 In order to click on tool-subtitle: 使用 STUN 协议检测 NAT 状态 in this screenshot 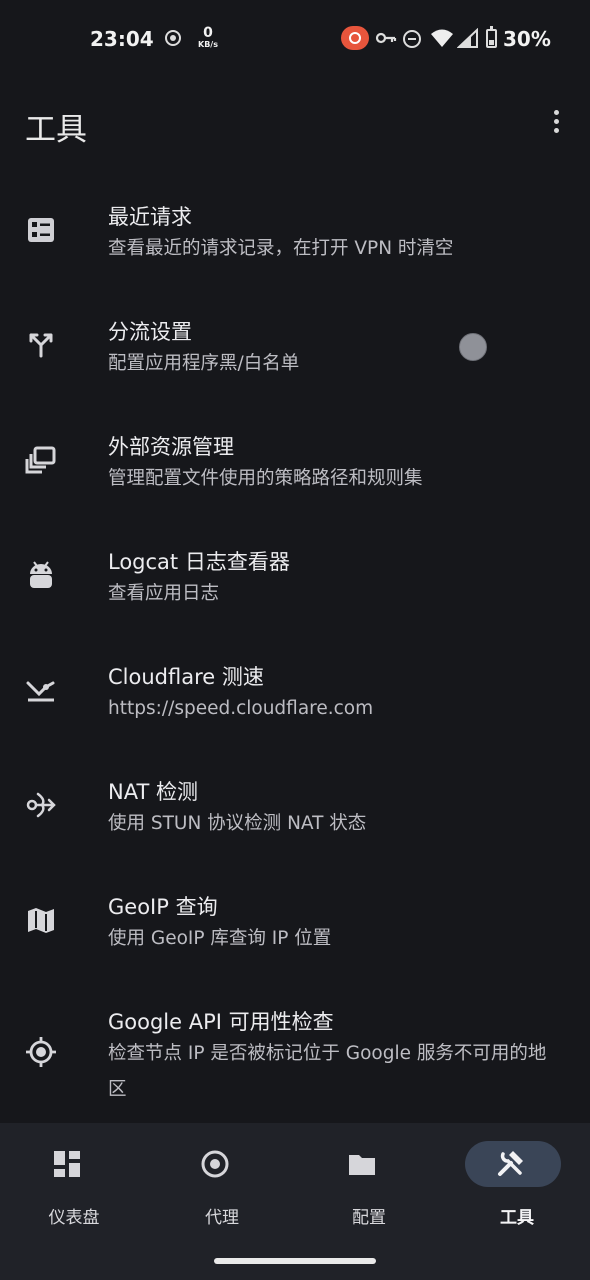, I will do `click(237, 823)`.